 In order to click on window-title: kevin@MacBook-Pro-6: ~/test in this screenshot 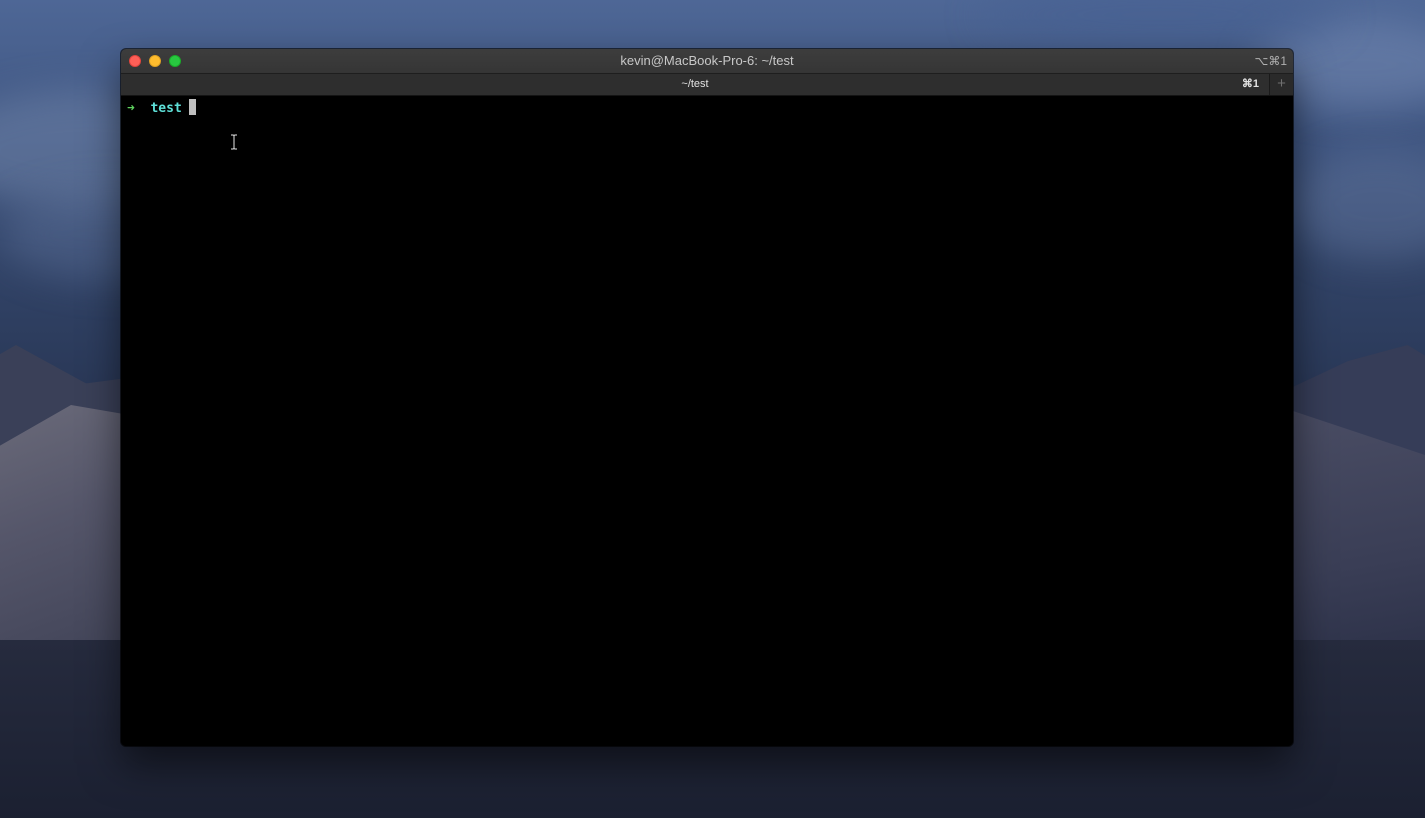, I will do `click(707, 60)`.